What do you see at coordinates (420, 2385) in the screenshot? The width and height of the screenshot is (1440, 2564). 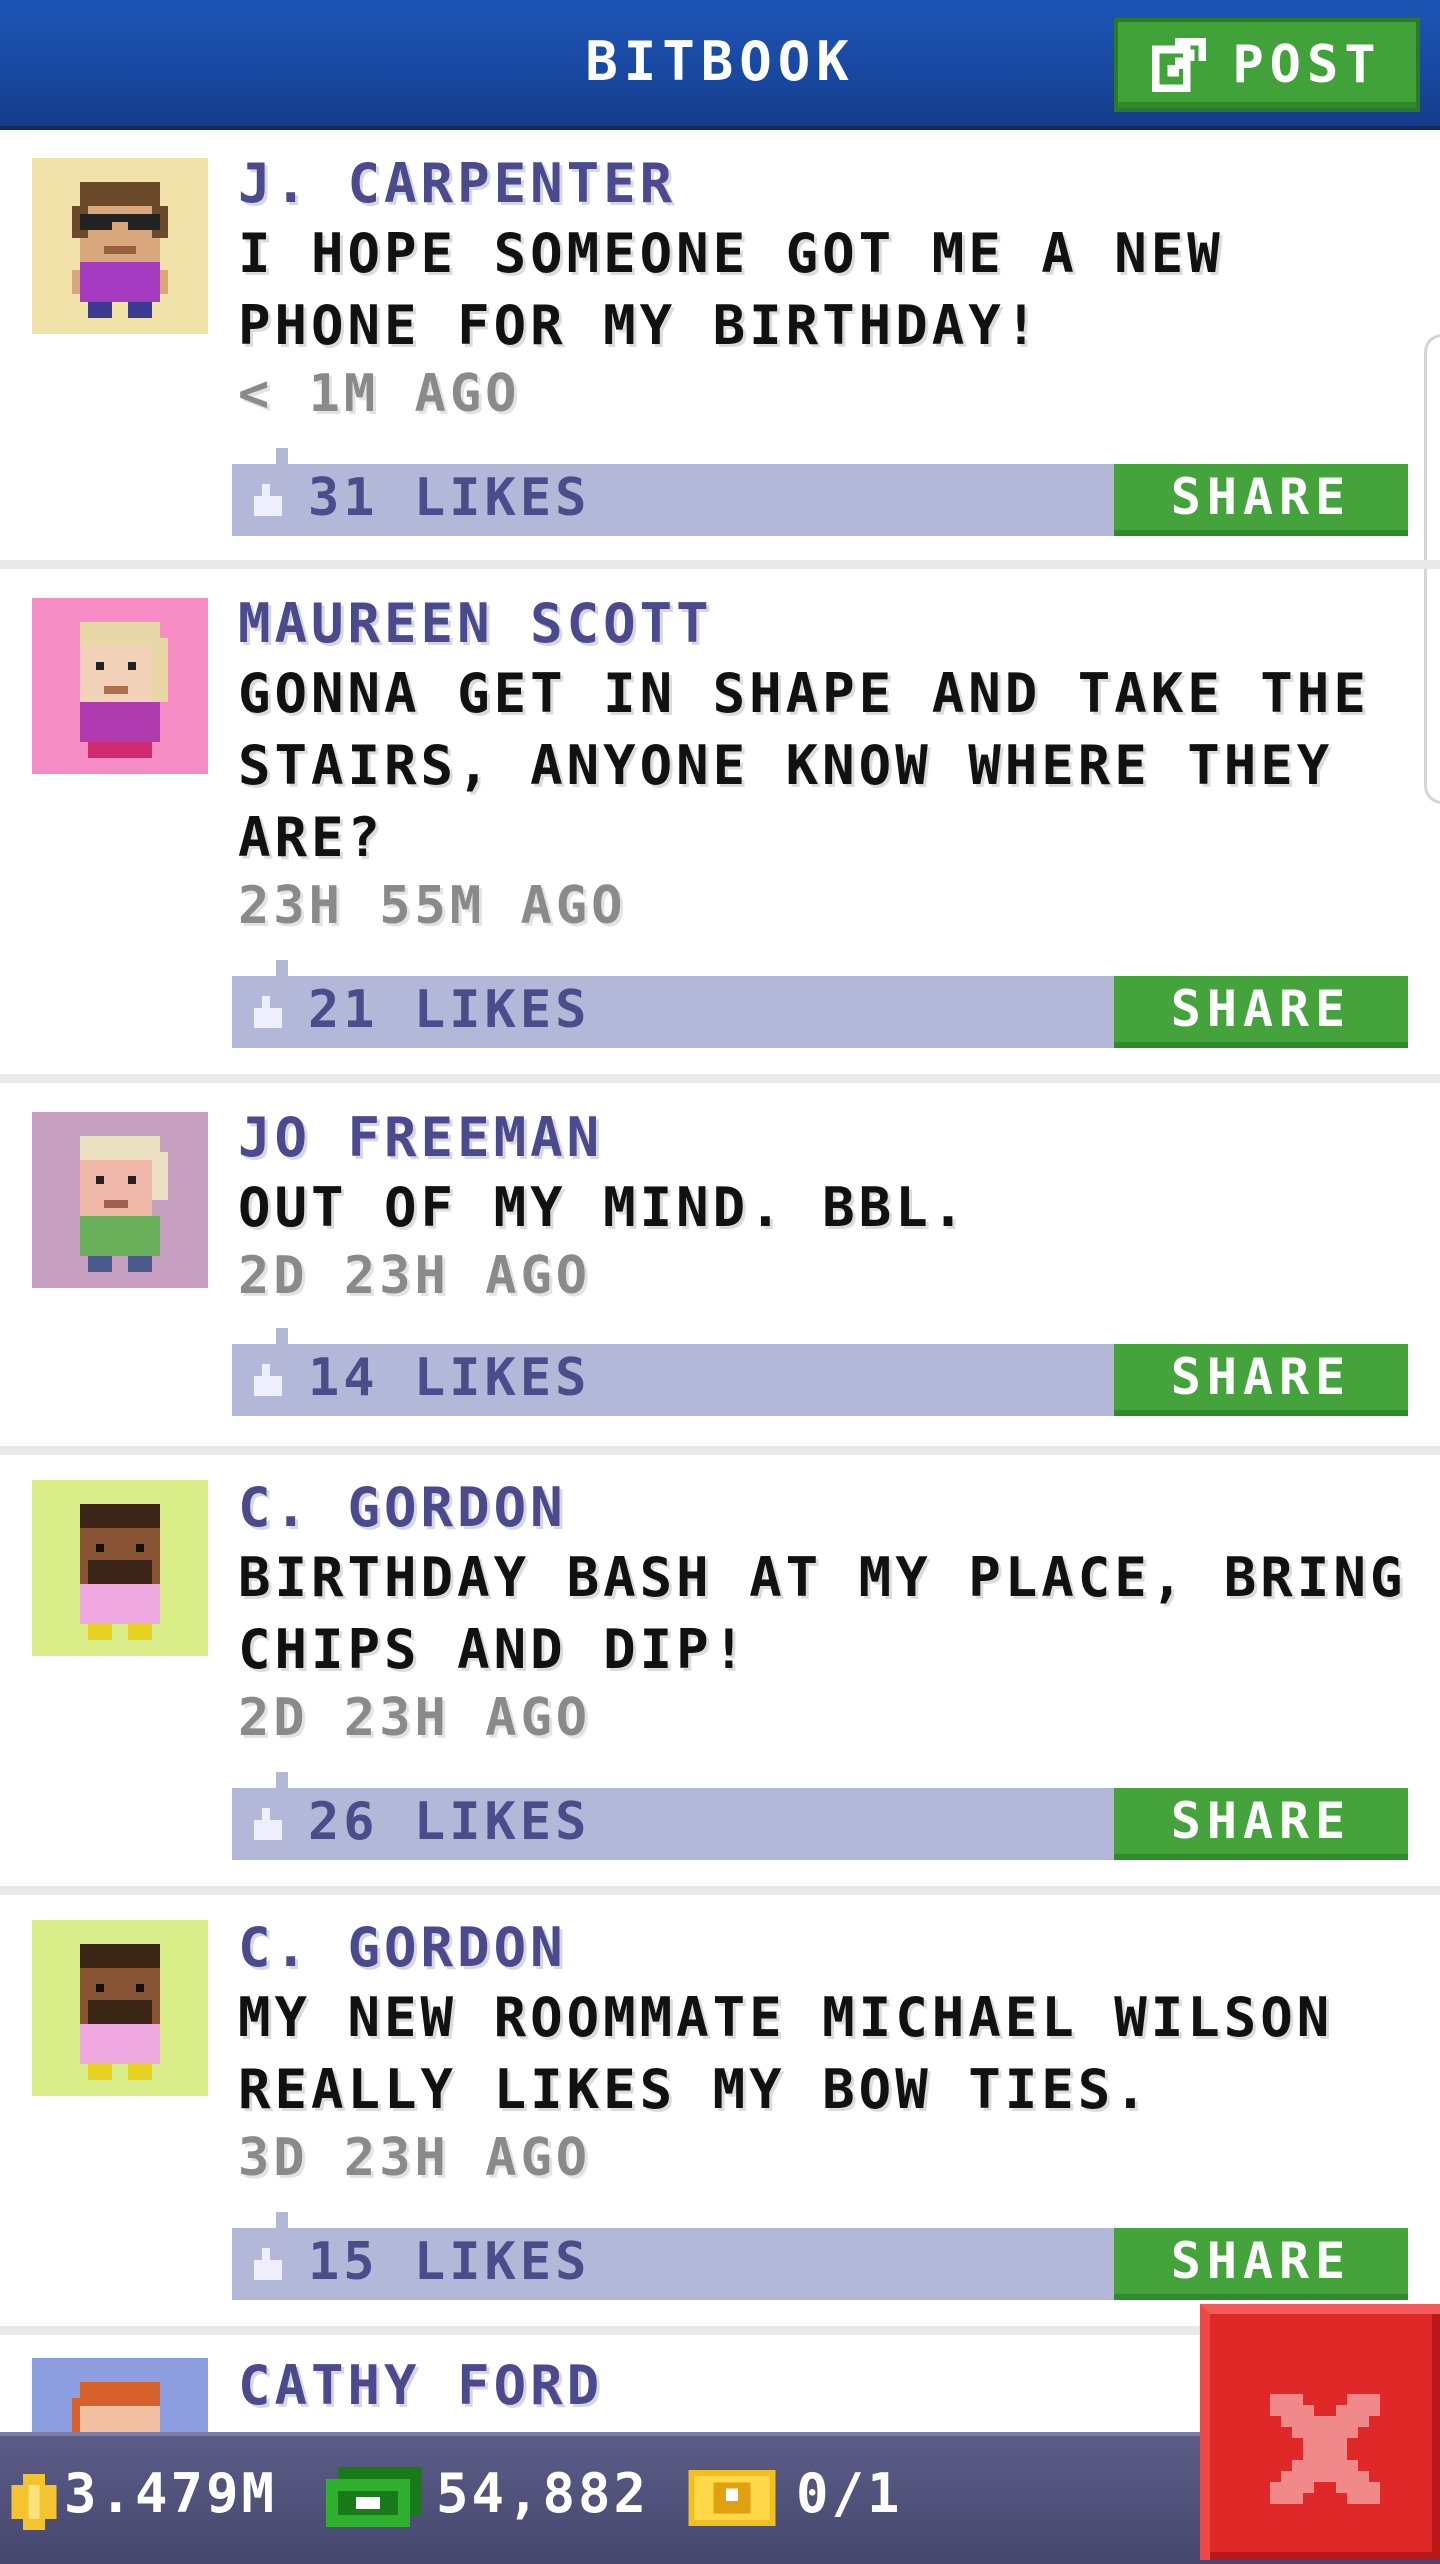 I see `post-author: CATHY FORD` at bounding box center [420, 2385].